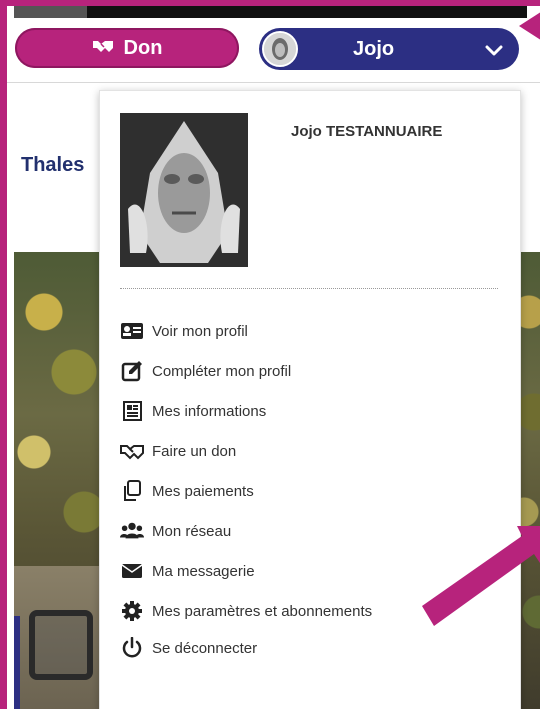  I want to click on id-card-icon, so click(132, 331).